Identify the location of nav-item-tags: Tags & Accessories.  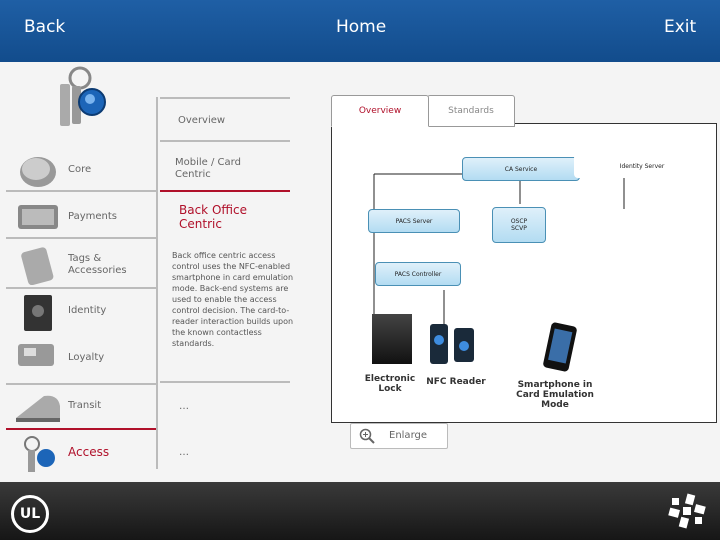
(81, 265).